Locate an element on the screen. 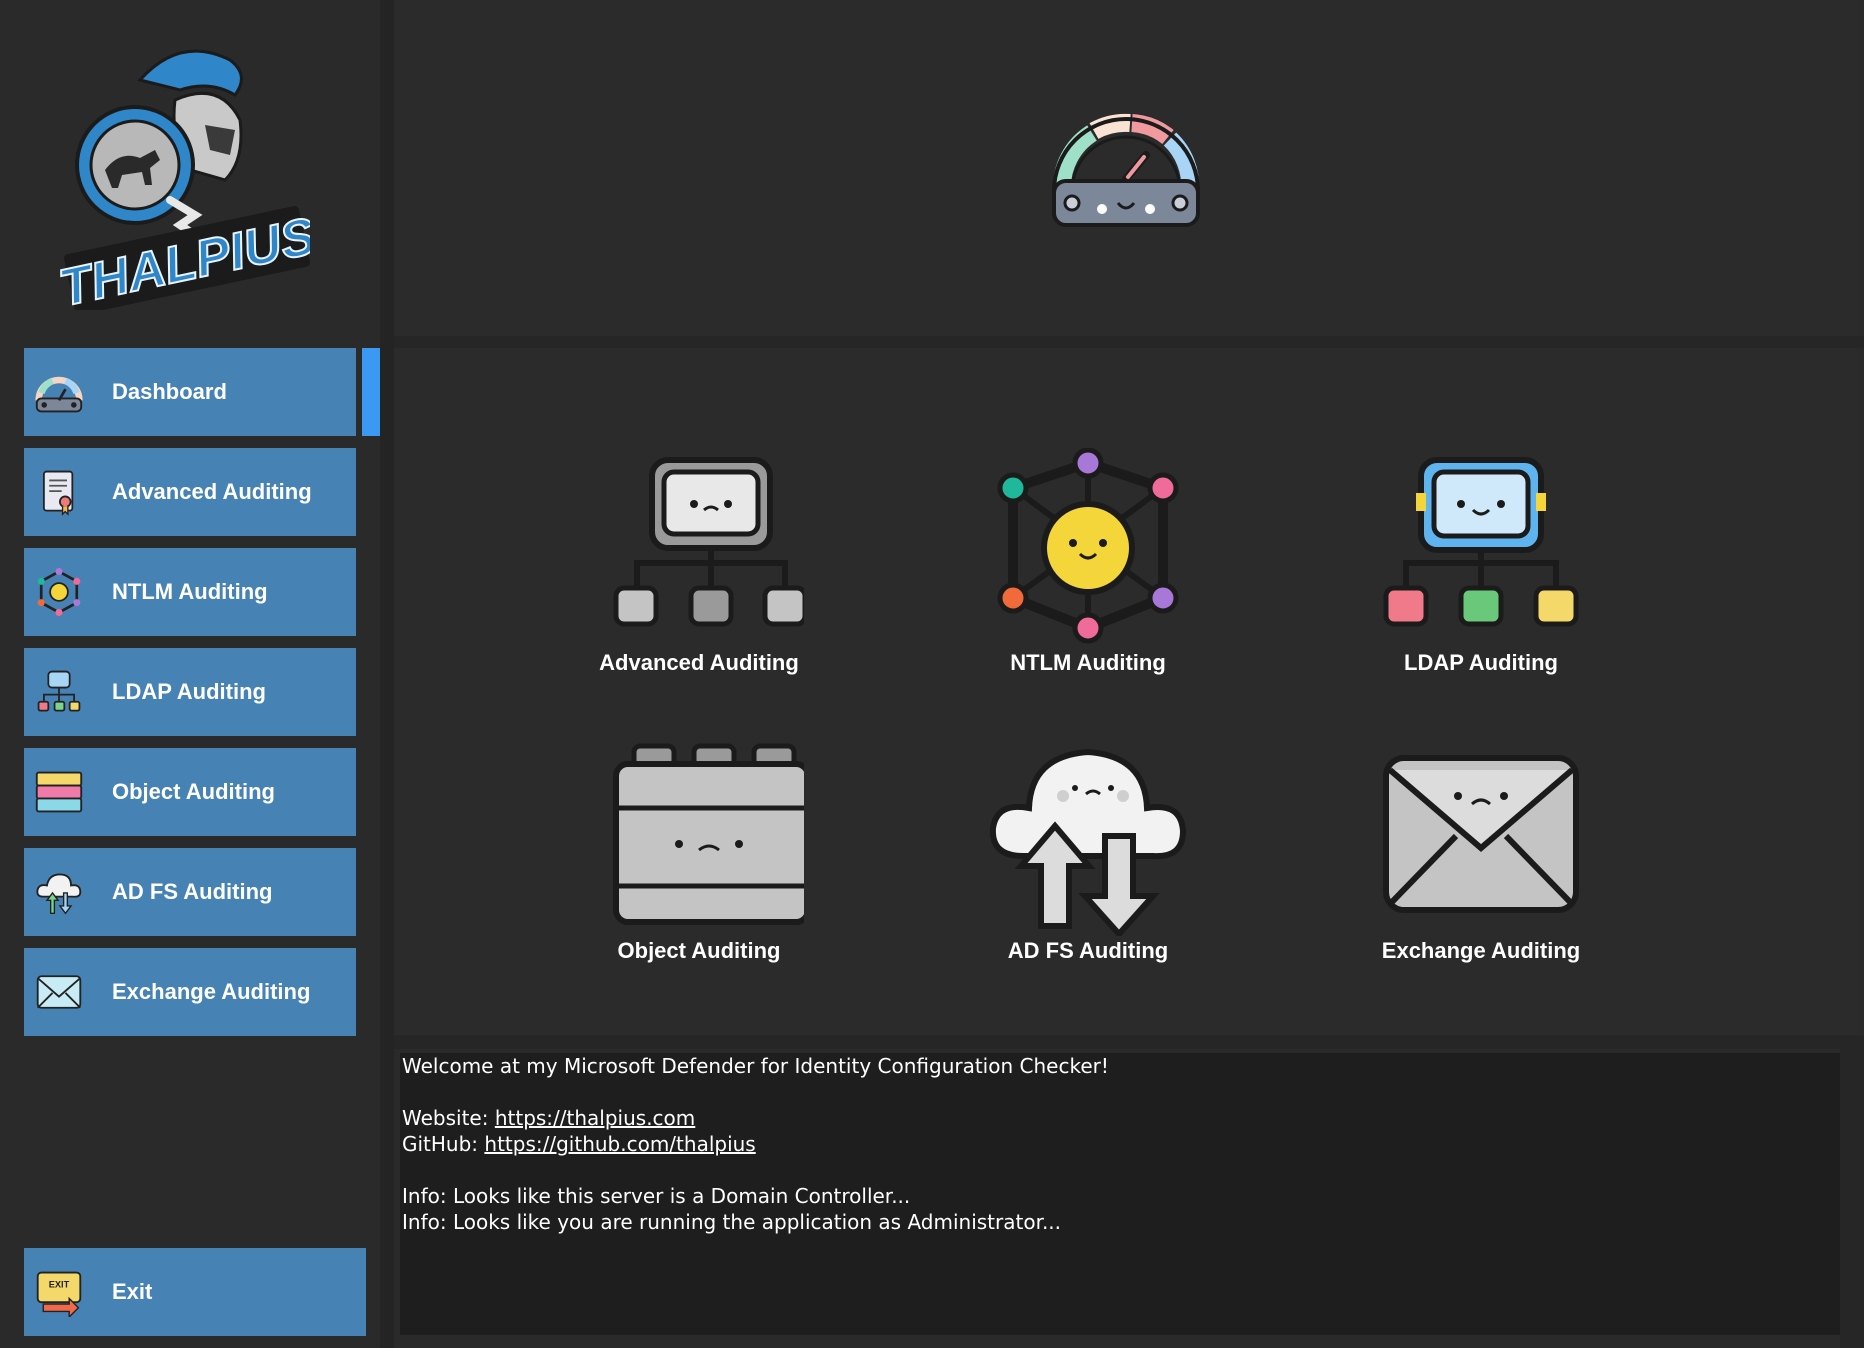  svg-text: EXIT is located at coordinates (59, 1284).